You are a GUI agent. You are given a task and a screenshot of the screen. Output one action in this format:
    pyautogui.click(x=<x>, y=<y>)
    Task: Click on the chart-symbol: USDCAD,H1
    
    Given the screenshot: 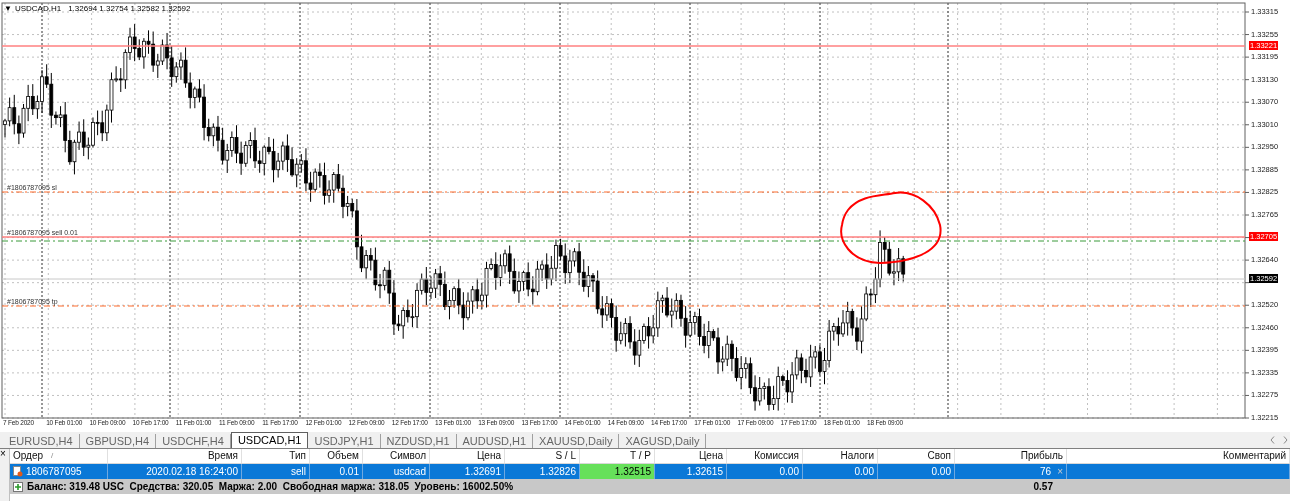 What is the action you would take?
    pyautogui.click(x=38, y=9)
    